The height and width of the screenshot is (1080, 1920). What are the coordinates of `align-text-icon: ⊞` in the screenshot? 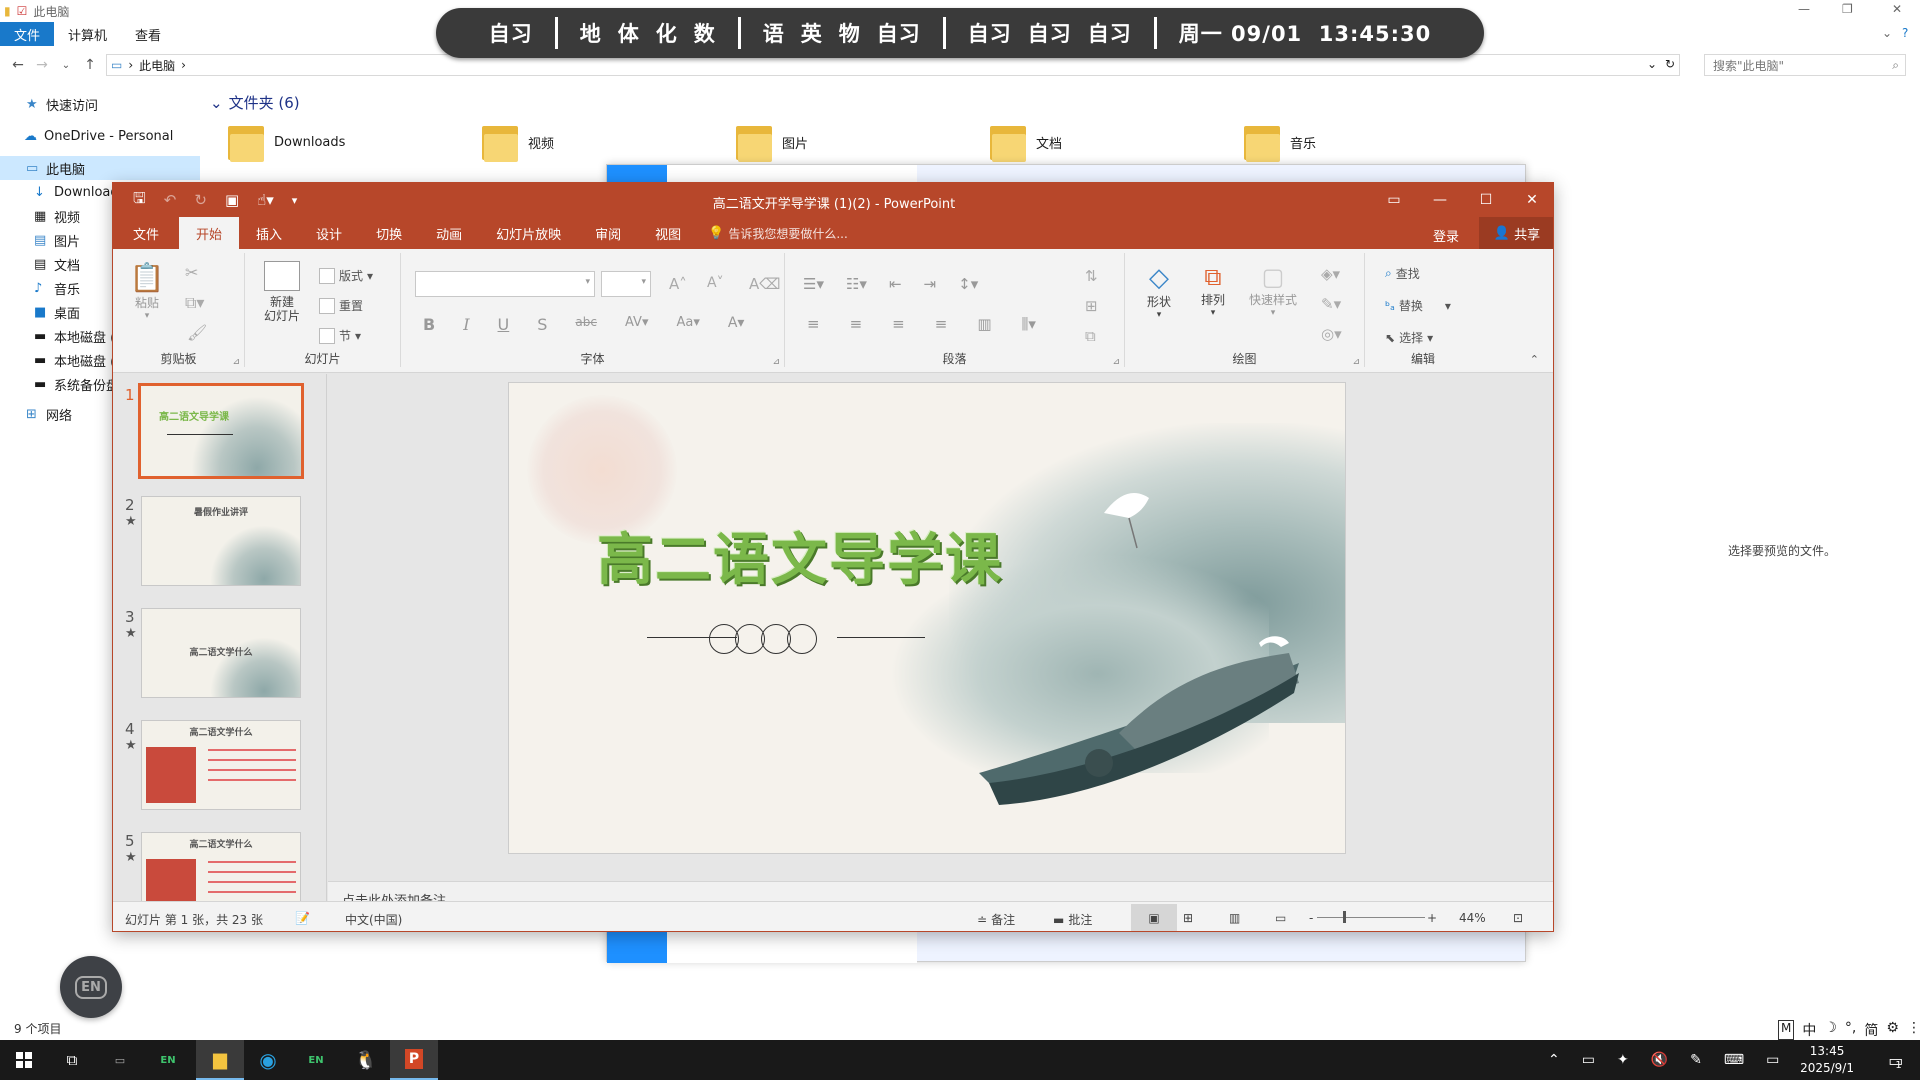 It's located at (1091, 306).